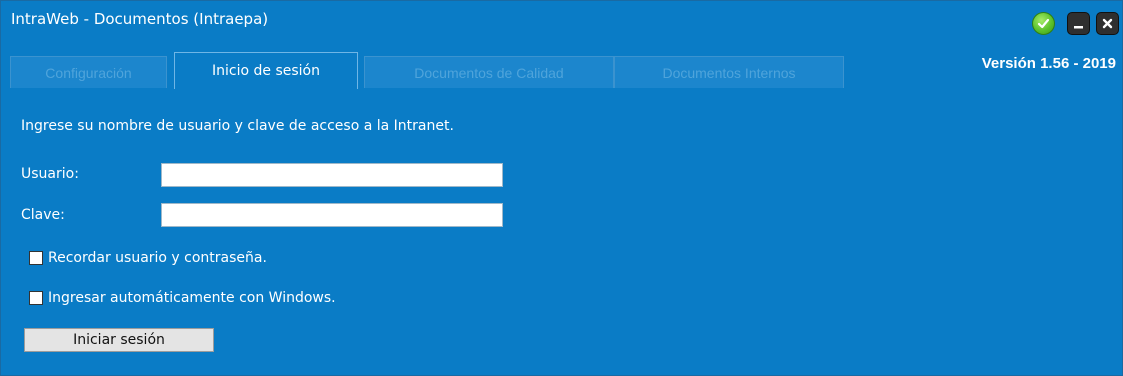 This screenshot has width=1123, height=376. I want to click on close-button, so click(1107, 23).